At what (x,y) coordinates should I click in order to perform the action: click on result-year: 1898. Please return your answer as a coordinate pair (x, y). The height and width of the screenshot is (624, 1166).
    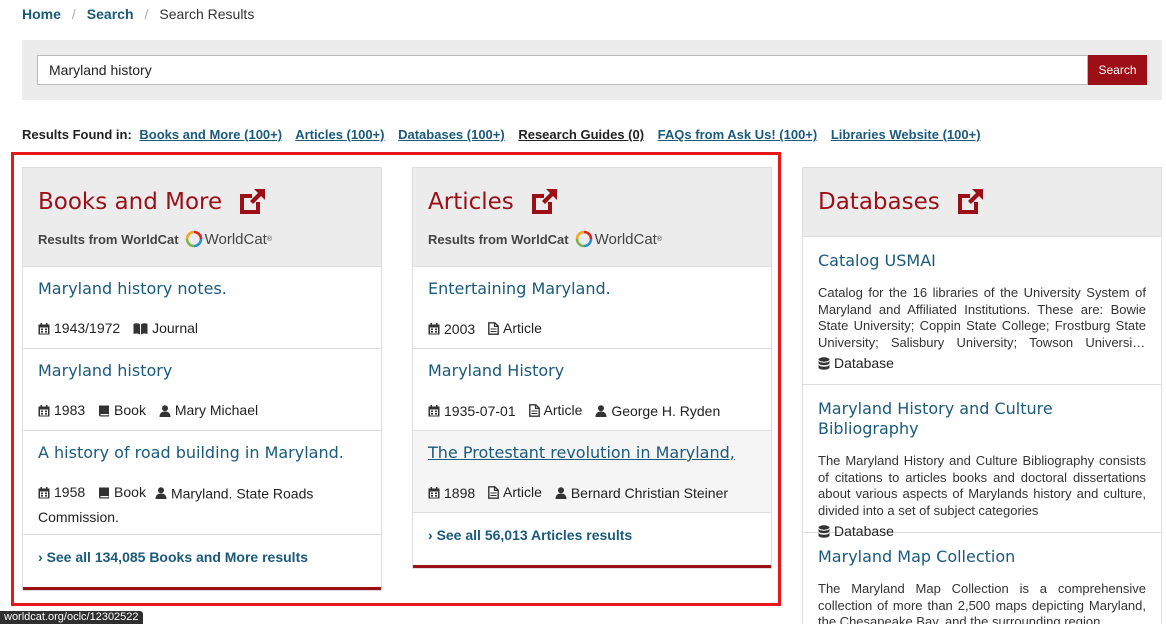
    Looking at the image, I should click on (460, 492).